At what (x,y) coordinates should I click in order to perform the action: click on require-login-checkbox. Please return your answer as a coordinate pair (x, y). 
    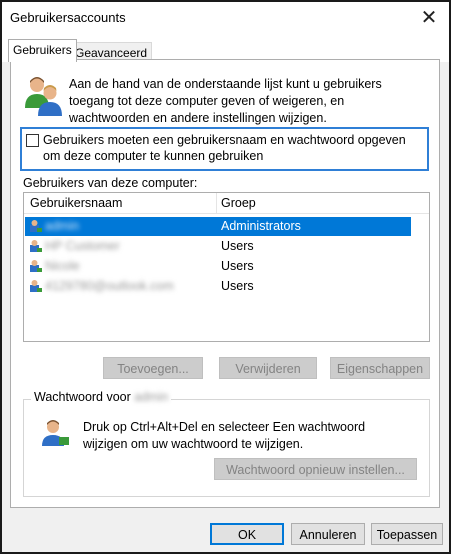
    Looking at the image, I should click on (32, 140).